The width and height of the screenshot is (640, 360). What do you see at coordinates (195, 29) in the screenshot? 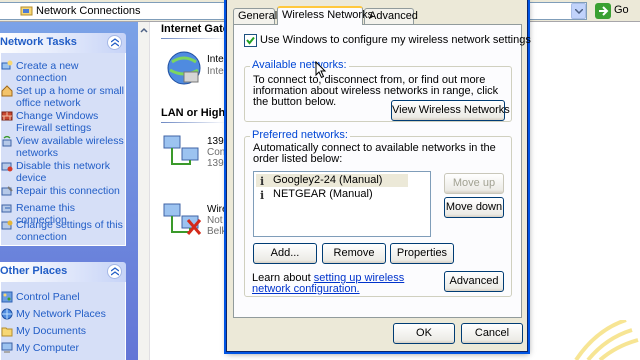
I see `group-title-internet: Internet Gate` at bounding box center [195, 29].